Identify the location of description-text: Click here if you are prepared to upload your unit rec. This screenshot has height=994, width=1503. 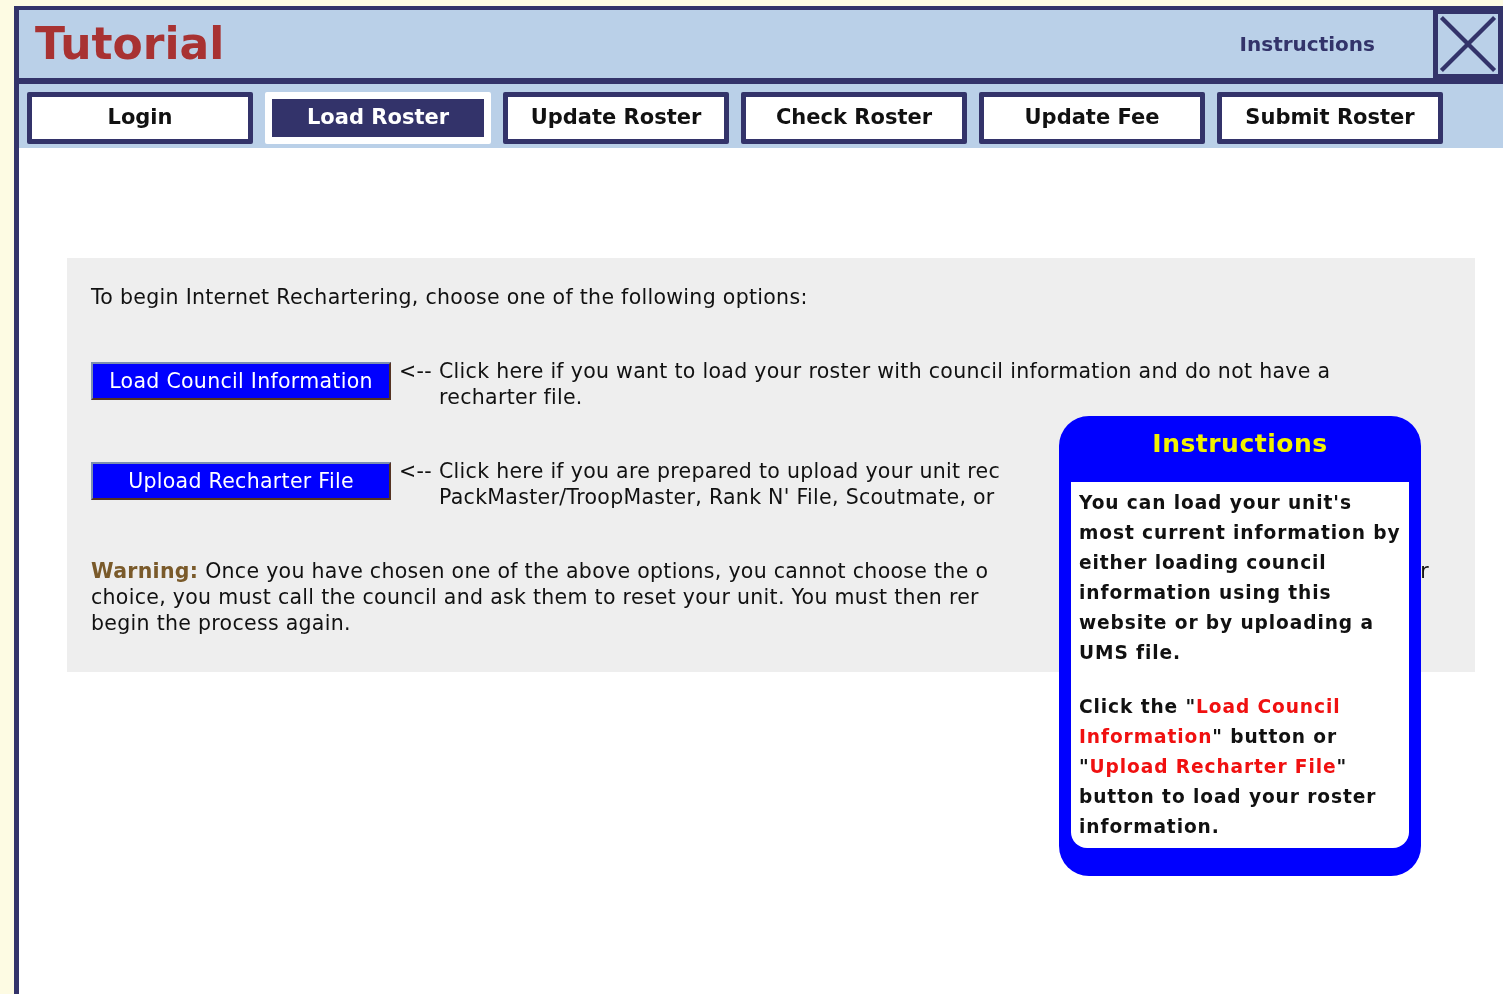
(719, 471).